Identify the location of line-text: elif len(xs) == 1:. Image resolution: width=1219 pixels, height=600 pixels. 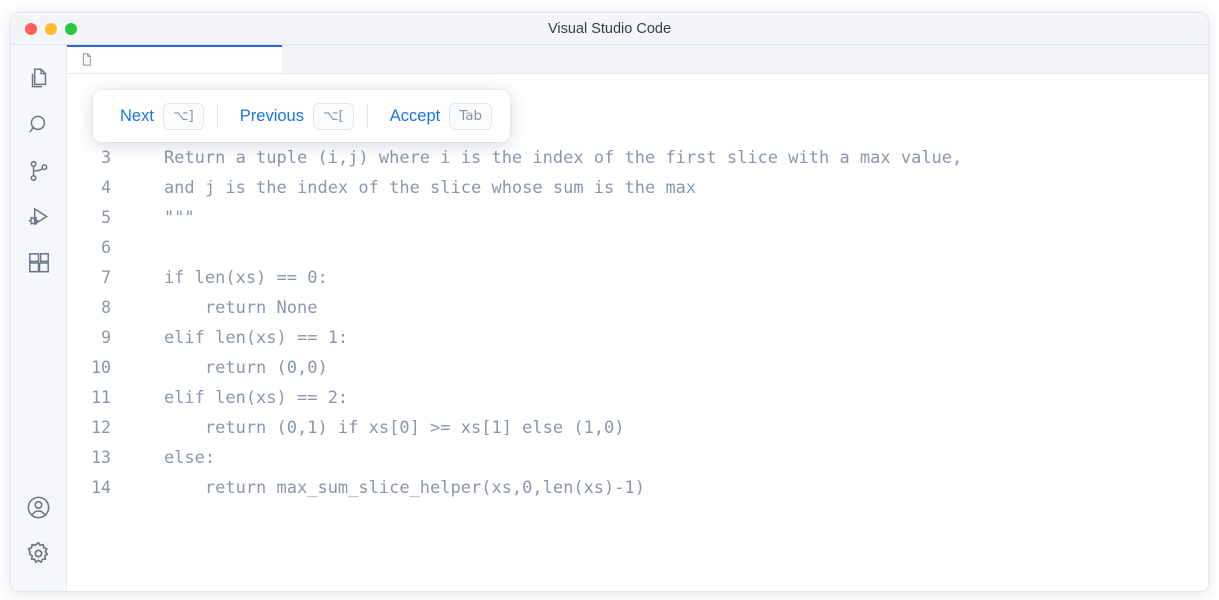
(235, 338).